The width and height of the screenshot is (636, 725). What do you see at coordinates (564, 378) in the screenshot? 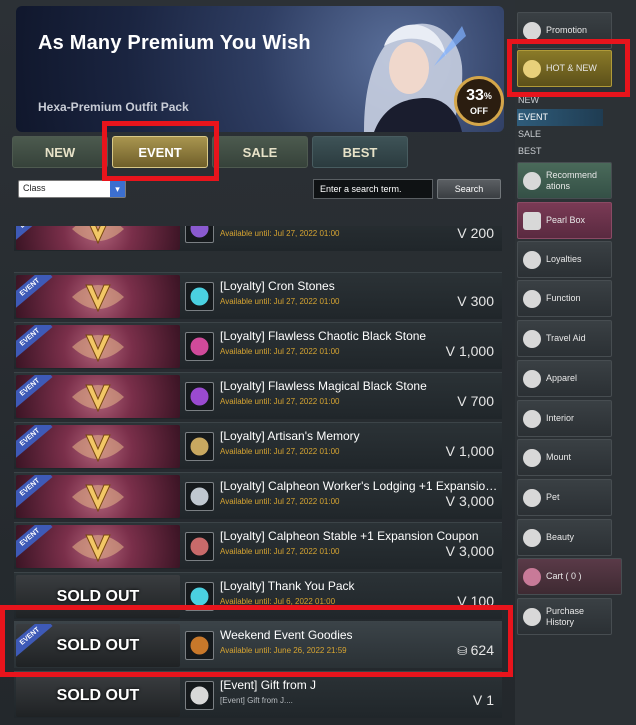
I see `sidebar-item-apparel: Apparel` at bounding box center [564, 378].